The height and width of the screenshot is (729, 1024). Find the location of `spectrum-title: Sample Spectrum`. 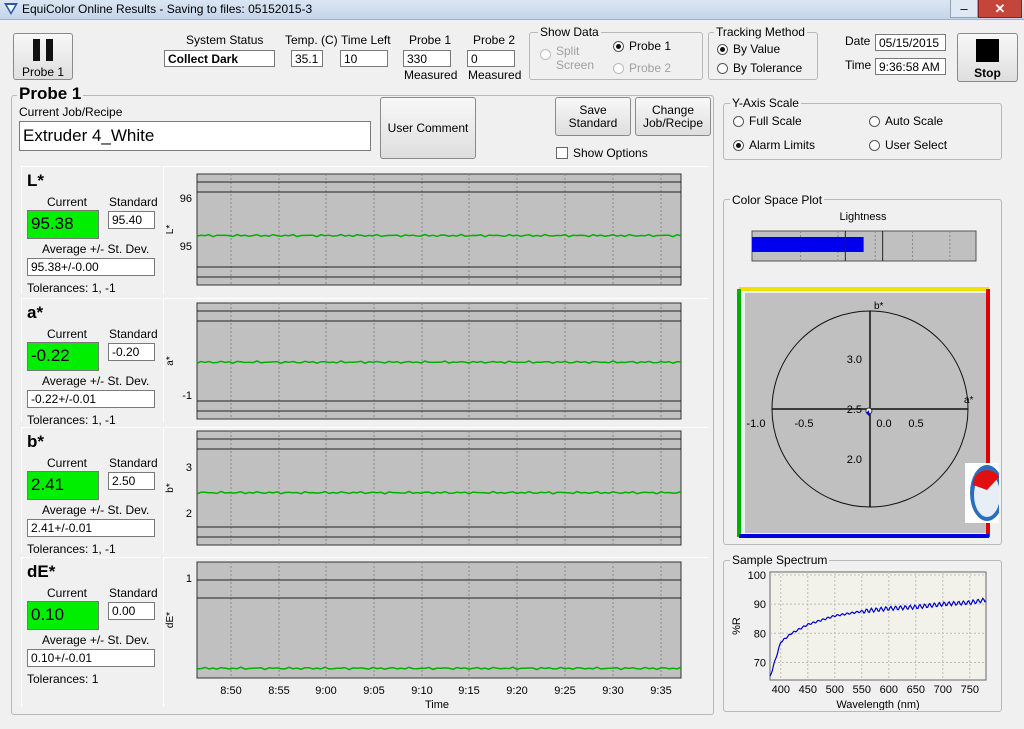

spectrum-title: Sample Spectrum is located at coordinates (780, 560).